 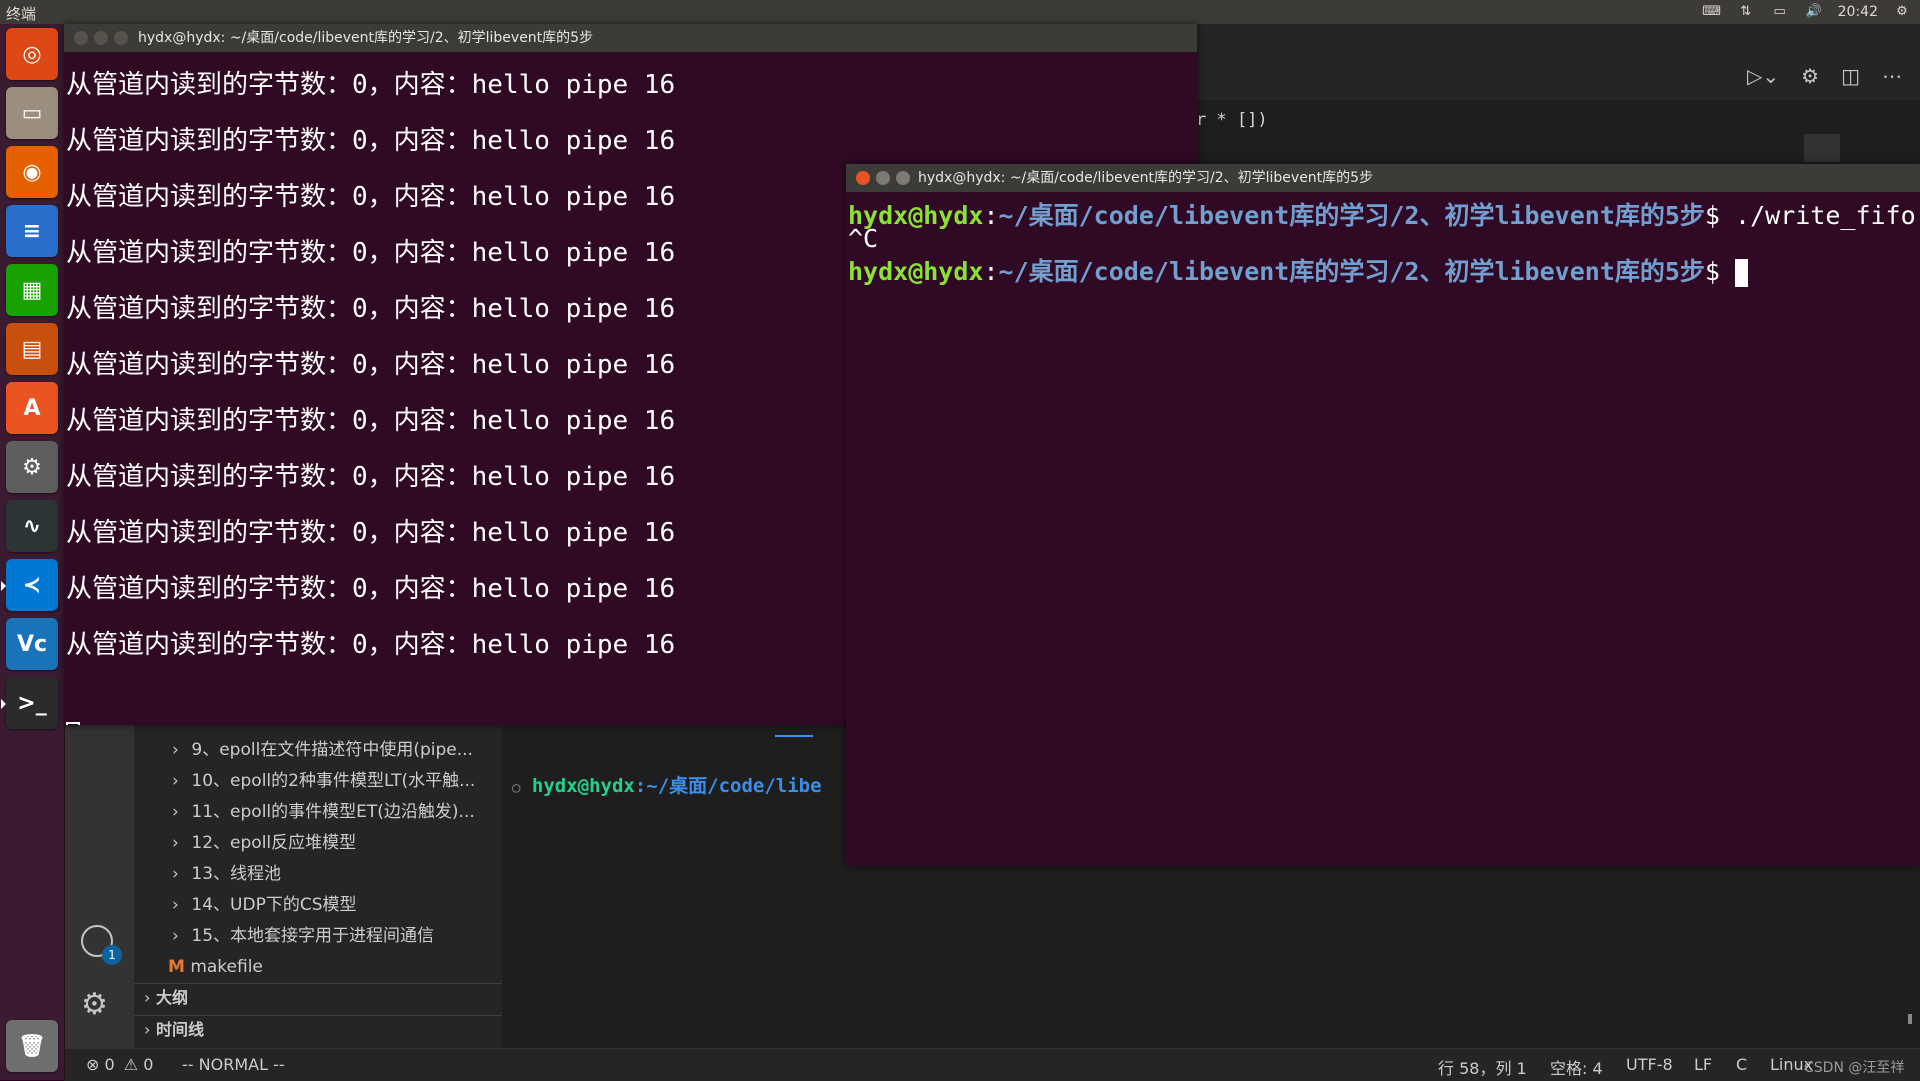 I want to click on terminal-icon-glyph: >_, so click(x=32, y=703).